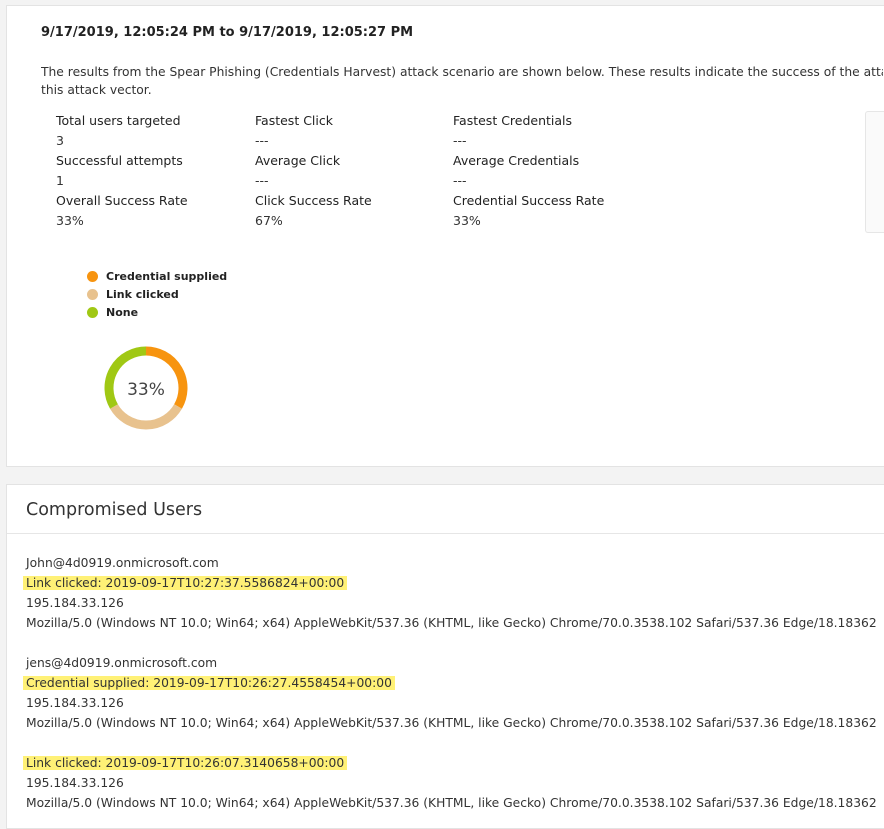  I want to click on stat-label: Average Click, so click(298, 160).